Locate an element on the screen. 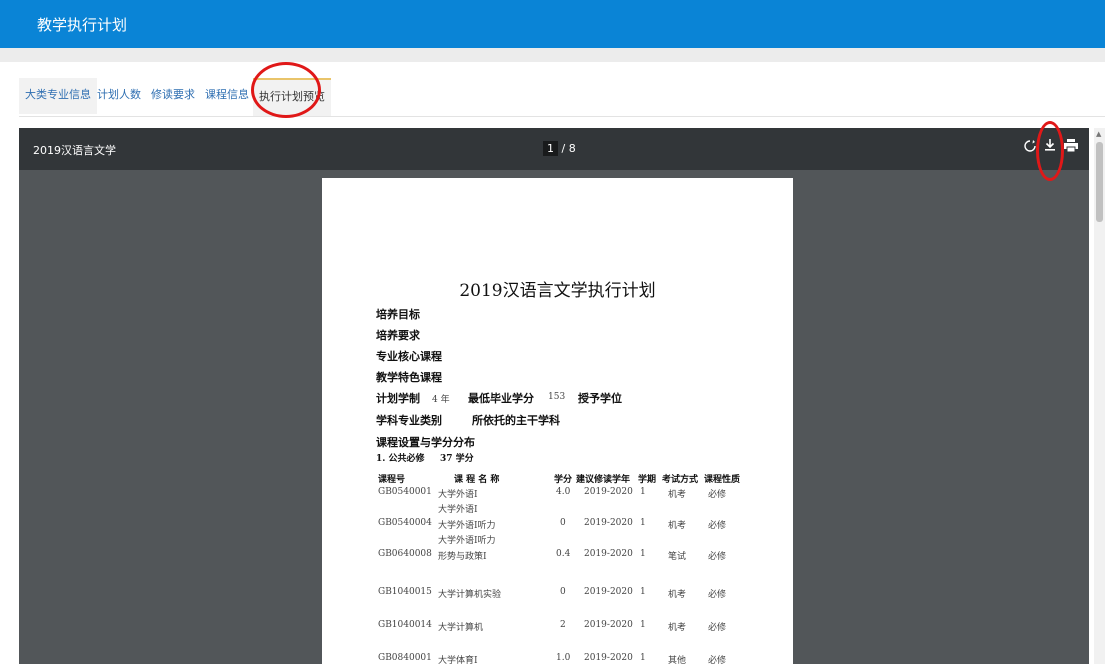  cell-credit: 1.0 is located at coordinates (563, 658).